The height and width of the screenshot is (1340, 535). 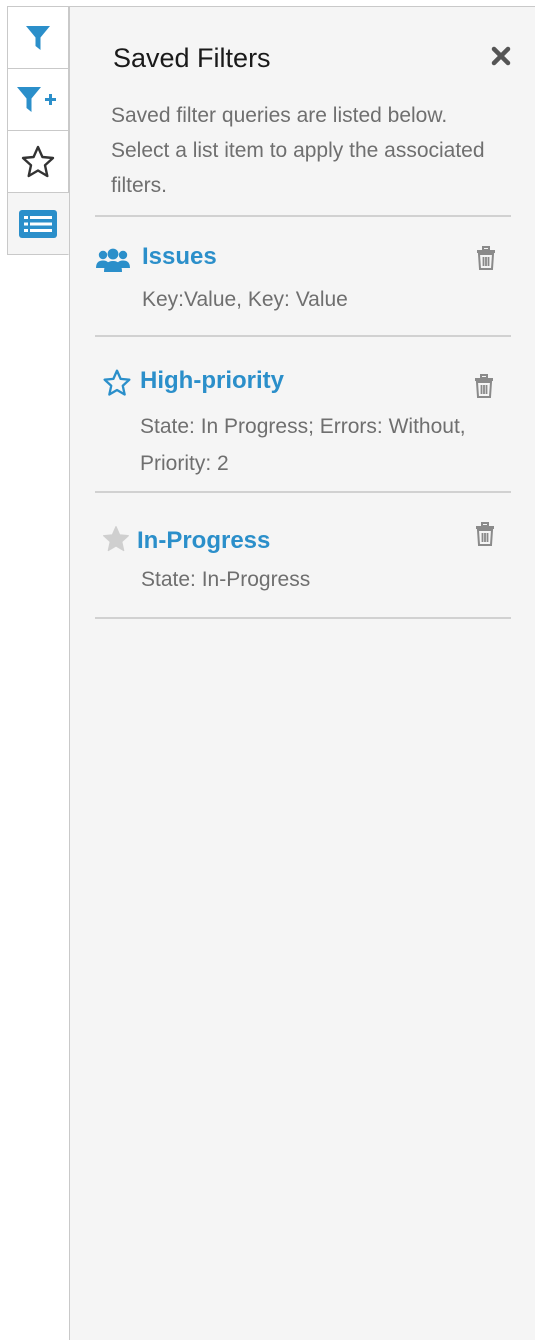 What do you see at coordinates (302, 555) in the screenshot?
I see `saved-filter-item-in-progress: In-Progress State: In-Progress` at bounding box center [302, 555].